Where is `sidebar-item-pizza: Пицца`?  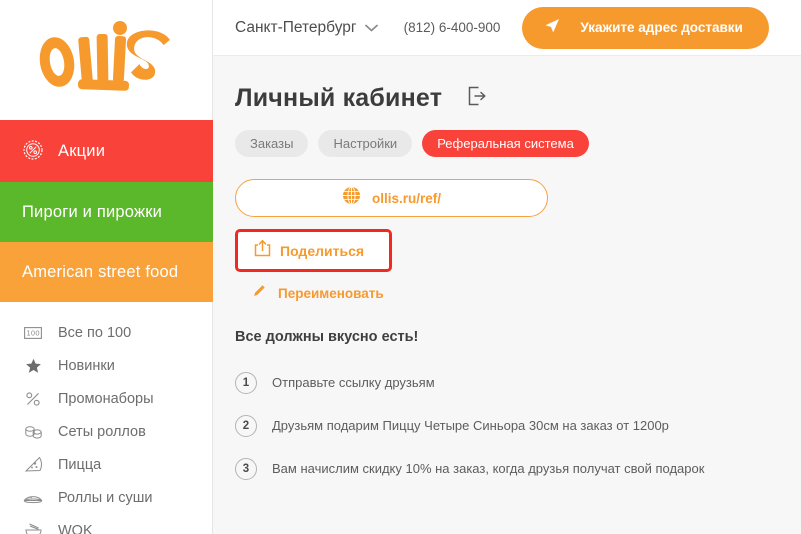
sidebar-item-pizza: Пицца is located at coordinates (106, 464).